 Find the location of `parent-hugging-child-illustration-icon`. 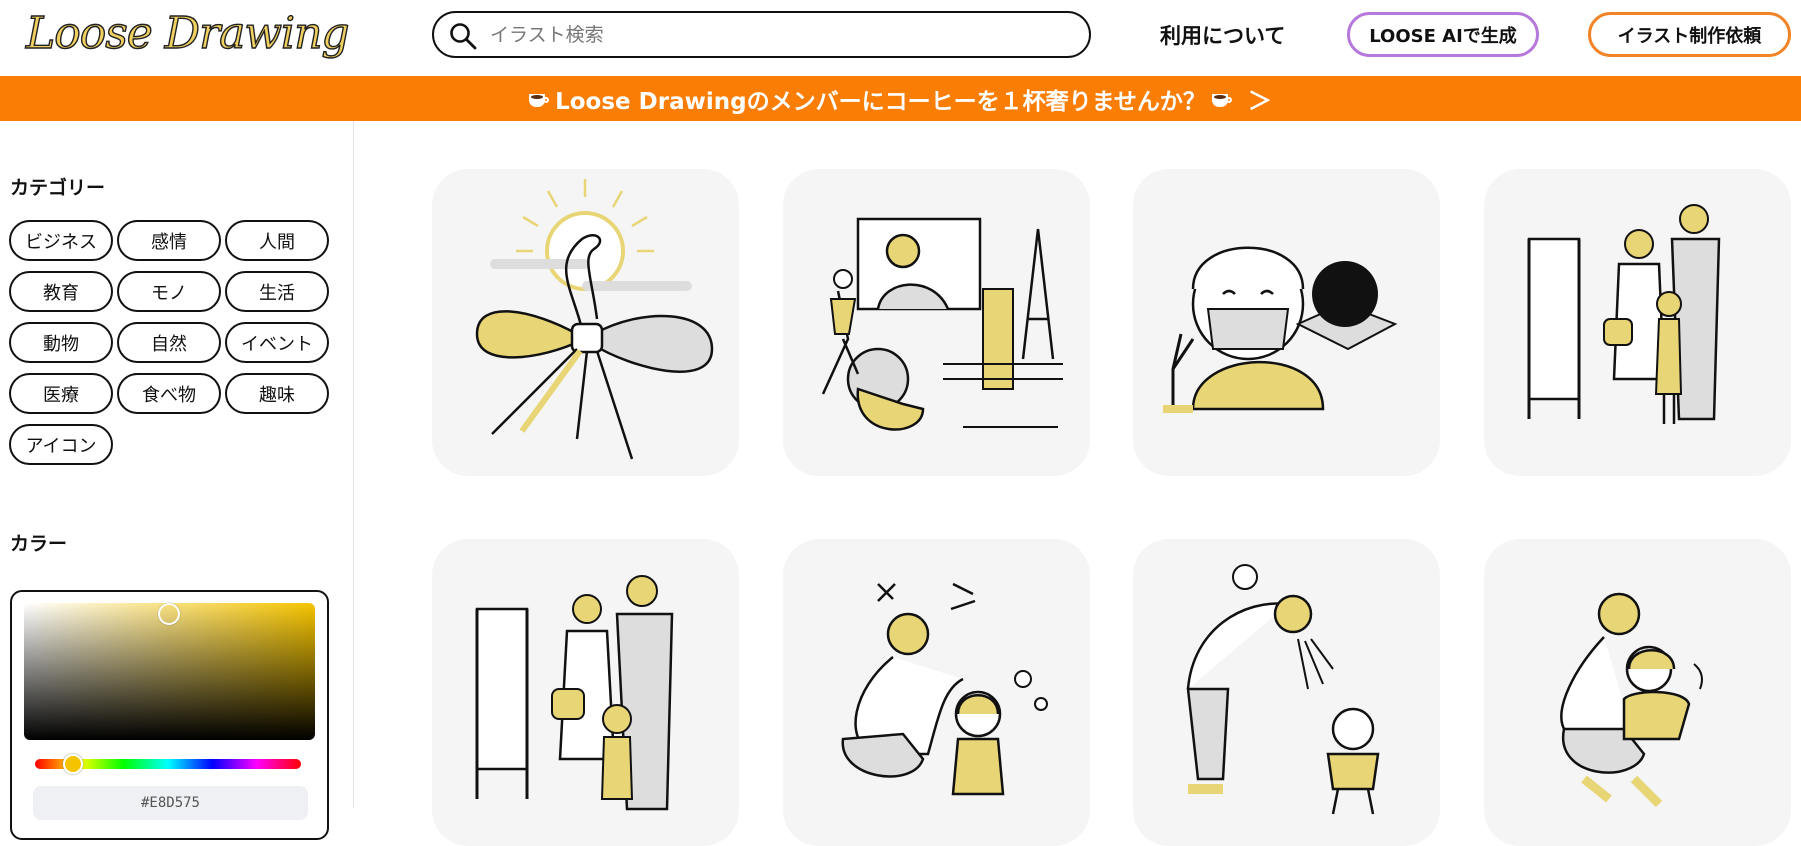

parent-hugging-child-illustration-icon is located at coordinates (1631, 700).